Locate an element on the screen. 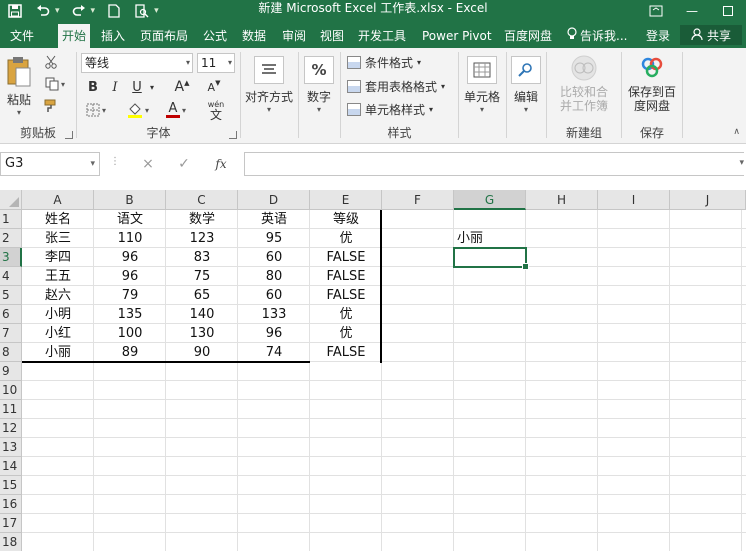 The height and width of the screenshot is (551, 746). cell-c1: 数学 is located at coordinates (202, 219).